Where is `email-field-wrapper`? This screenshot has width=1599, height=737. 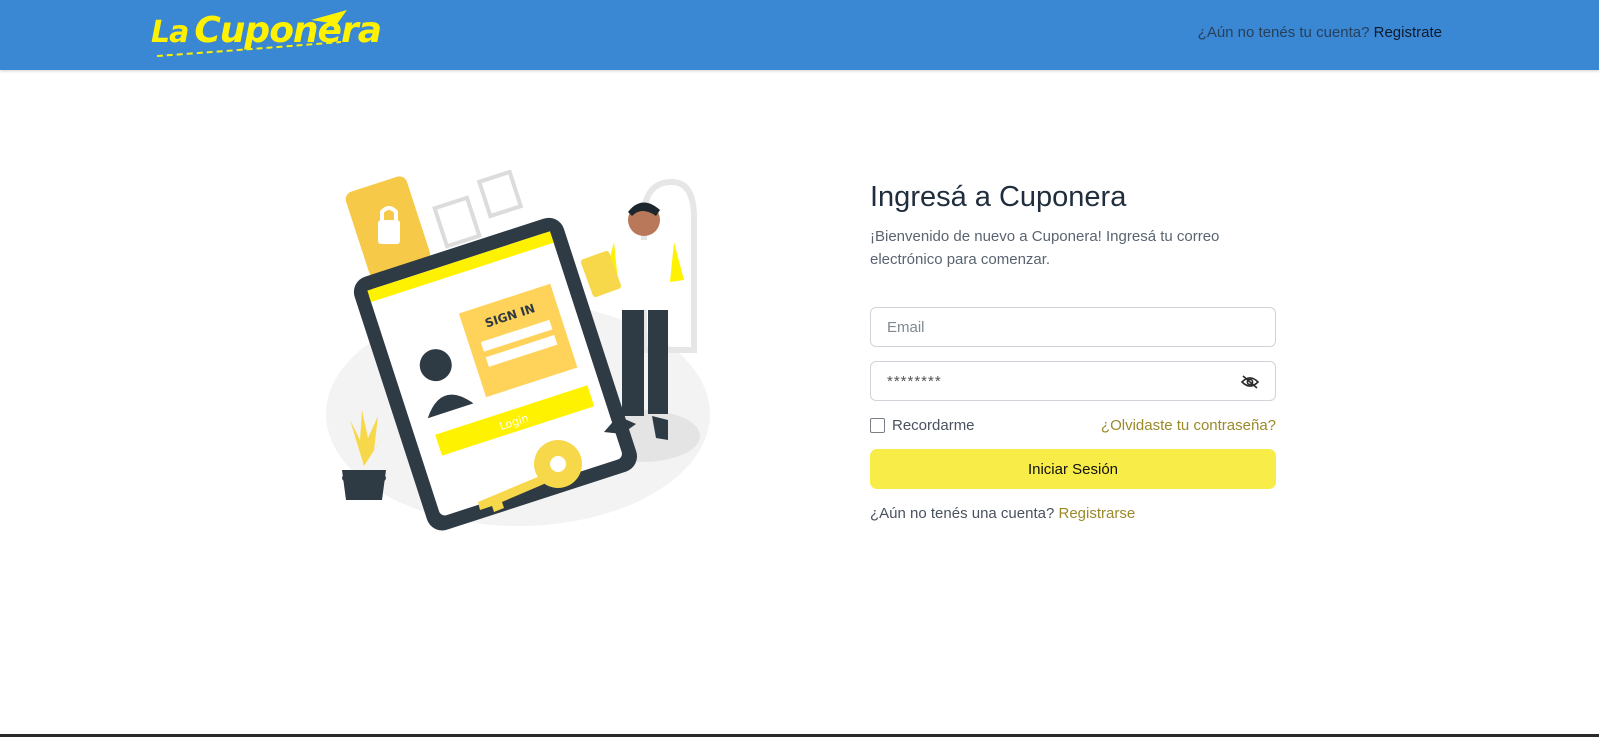 email-field-wrapper is located at coordinates (1073, 327).